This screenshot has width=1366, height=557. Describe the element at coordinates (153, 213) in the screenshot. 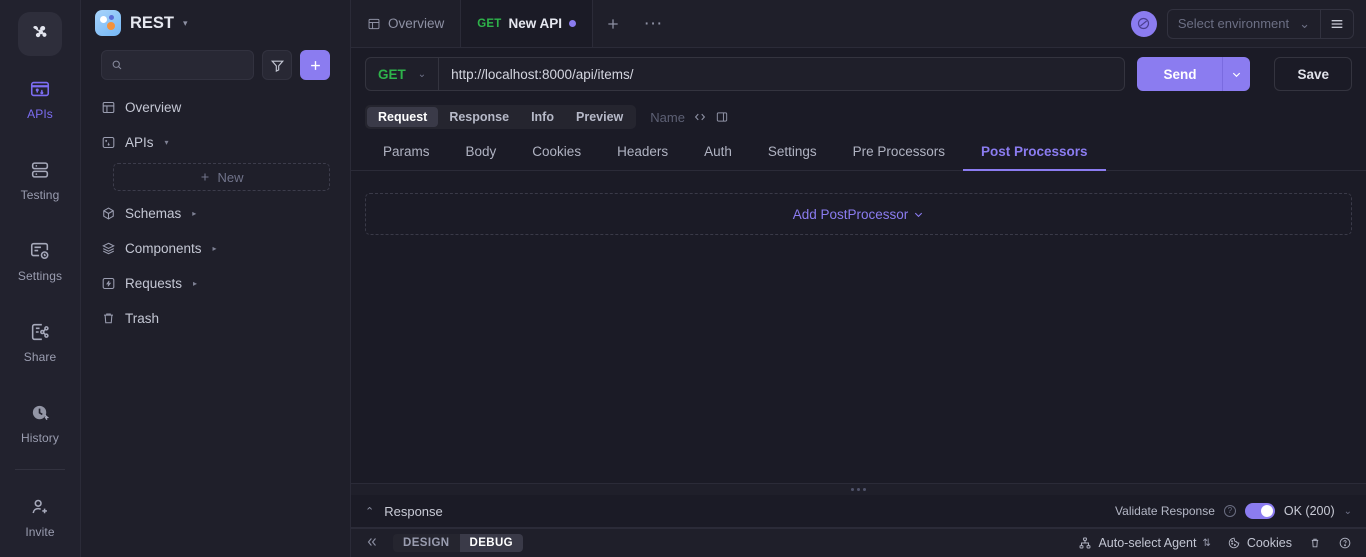

I see `sidebar-item-label: Schemas` at that location.